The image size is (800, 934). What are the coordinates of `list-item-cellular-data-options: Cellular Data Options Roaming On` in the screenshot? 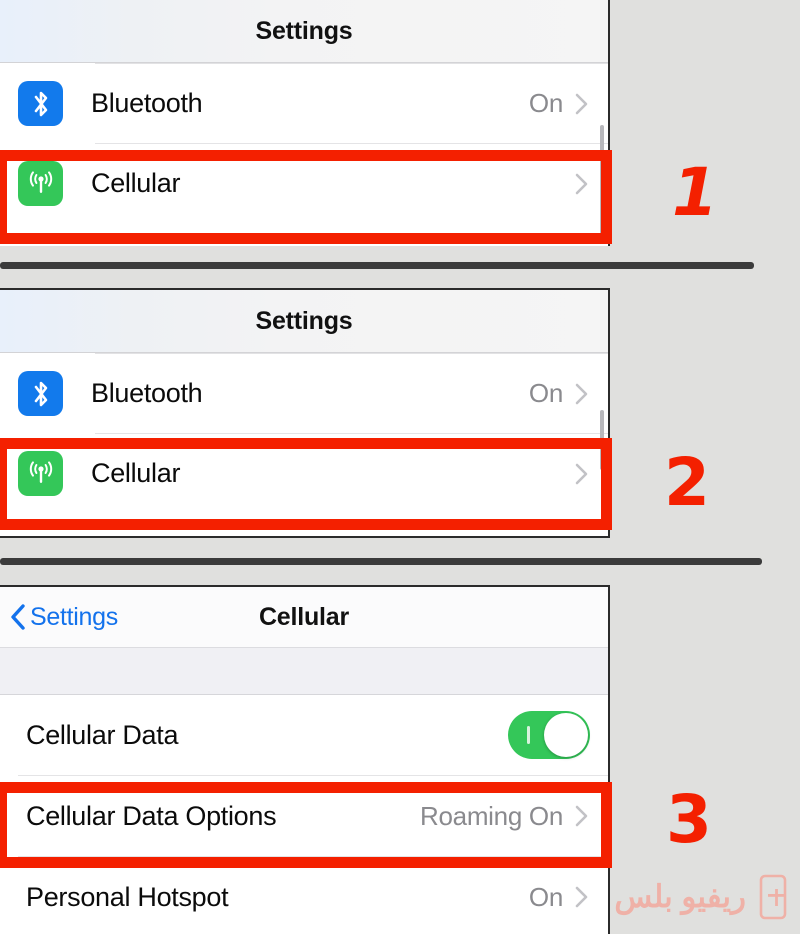 It's located at (304, 816).